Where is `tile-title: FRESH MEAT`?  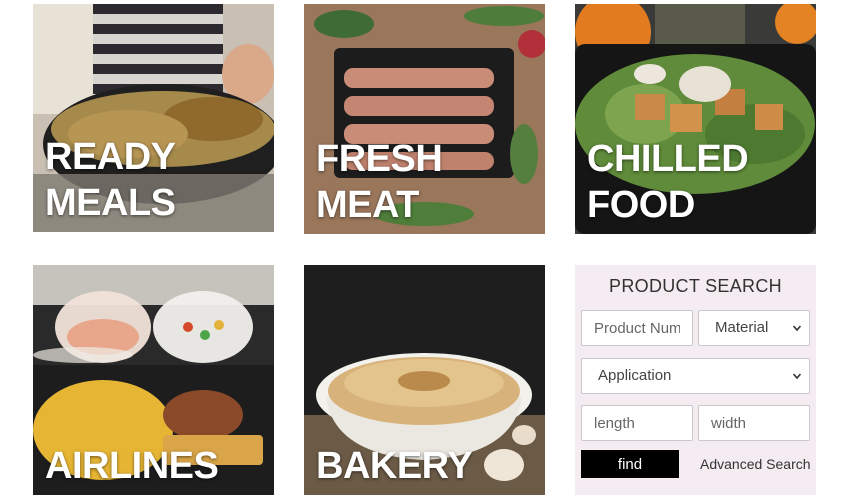 tile-title: FRESH MEAT is located at coordinates (379, 182).